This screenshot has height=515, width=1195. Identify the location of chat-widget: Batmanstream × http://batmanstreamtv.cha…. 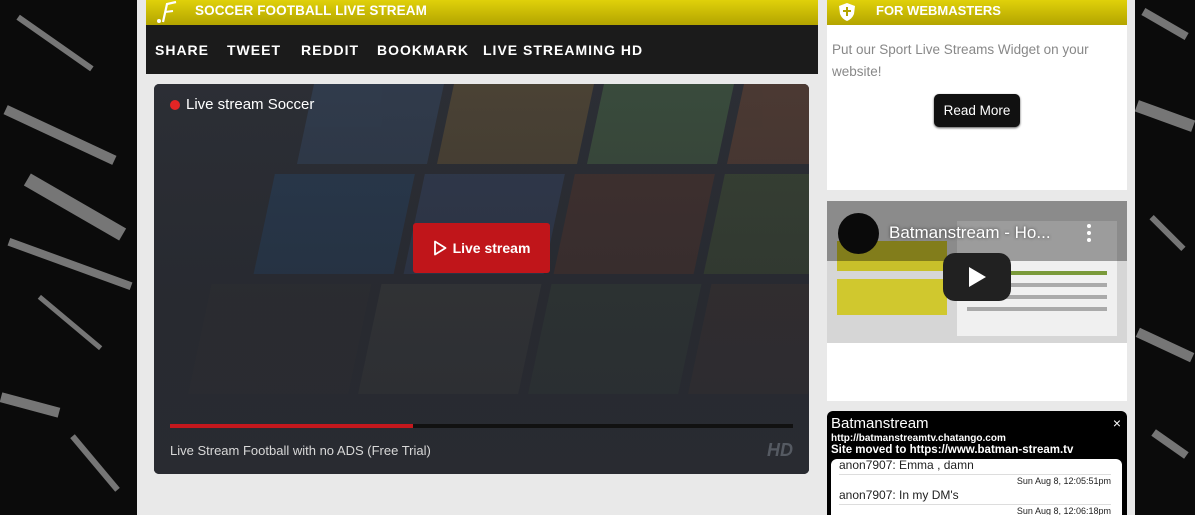
(977, 463).